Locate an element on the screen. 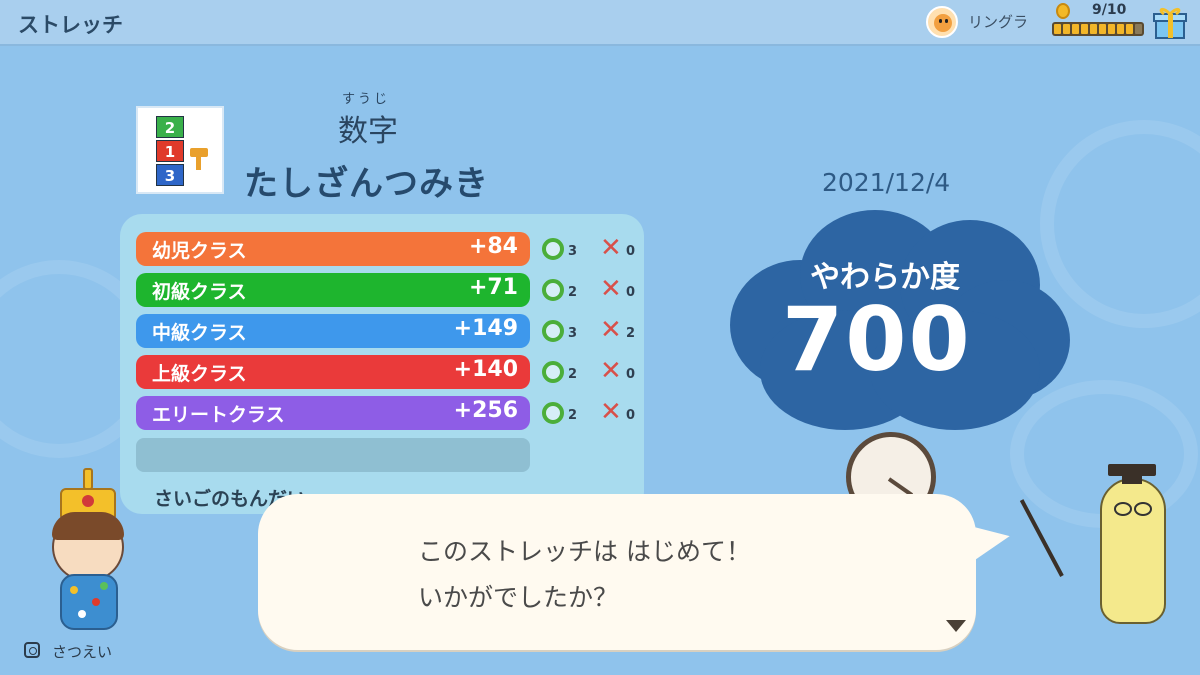 The height and width of the screenshot is (675, 1200). screen-title: ストレッチ is located at coordinates (70, 25).